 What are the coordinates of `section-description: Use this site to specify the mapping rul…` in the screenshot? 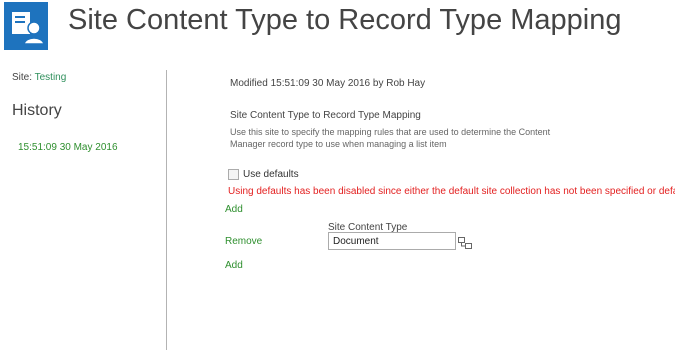 It's located at (390, 138).